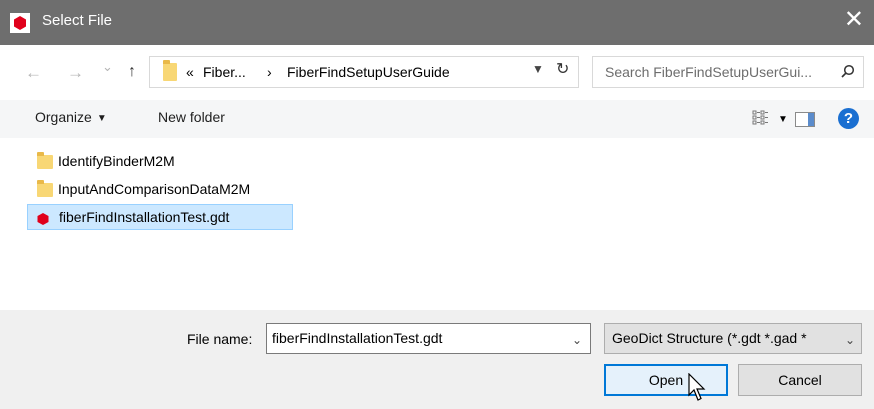 The height and width of the screenshot is (409, 874). I want to click on filename-dropdown-icon: ⌄, so click(577, 340).